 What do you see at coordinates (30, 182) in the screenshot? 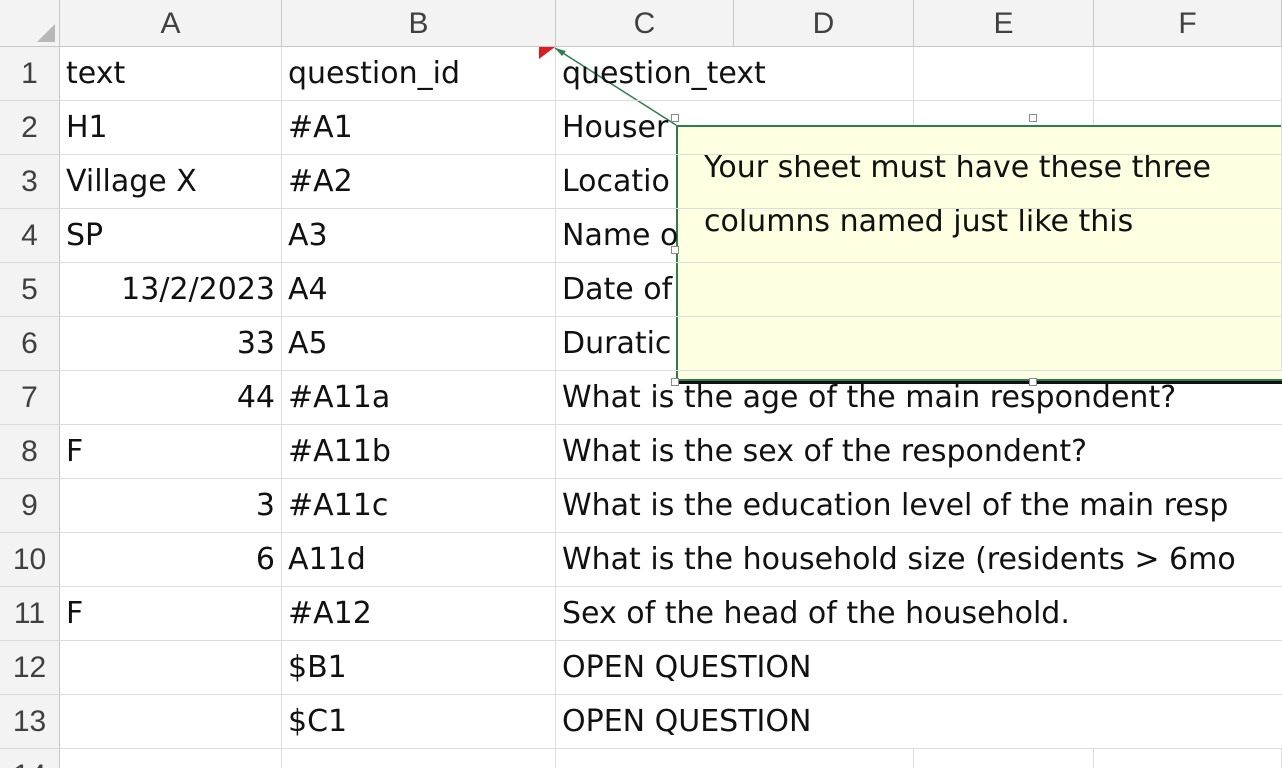
I see `row-header-3: 3` at bounding box center [30, 182].